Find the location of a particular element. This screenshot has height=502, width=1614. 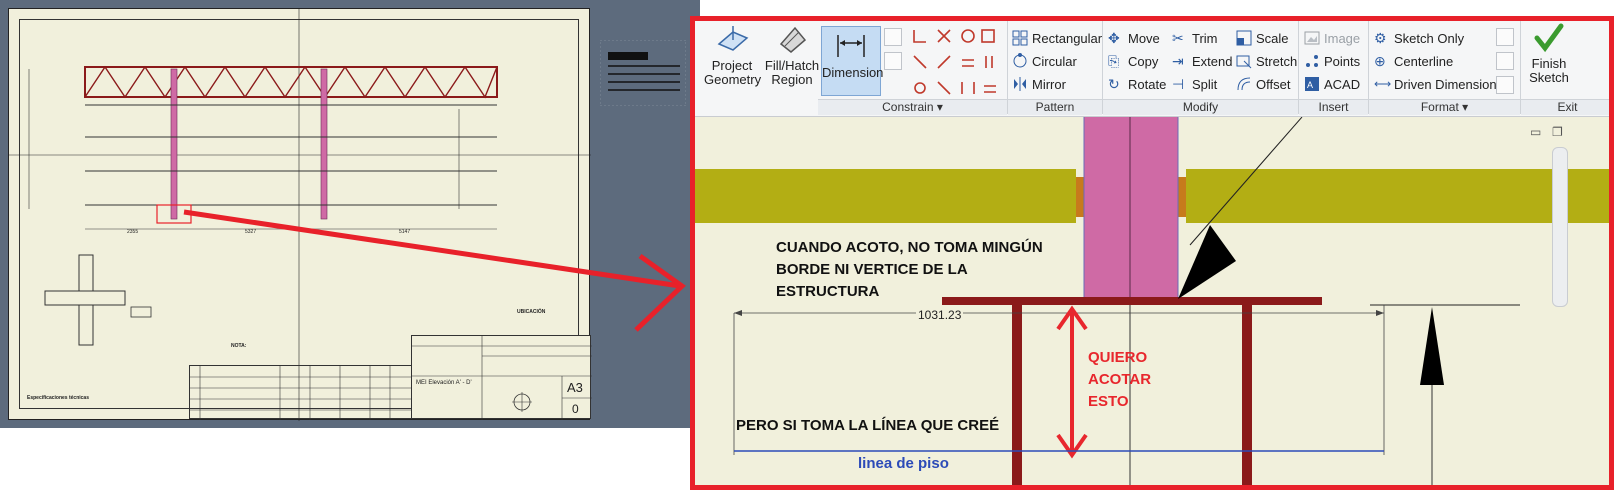

extend-button: ⇥ Extend is located at coordinates (1202, 61).